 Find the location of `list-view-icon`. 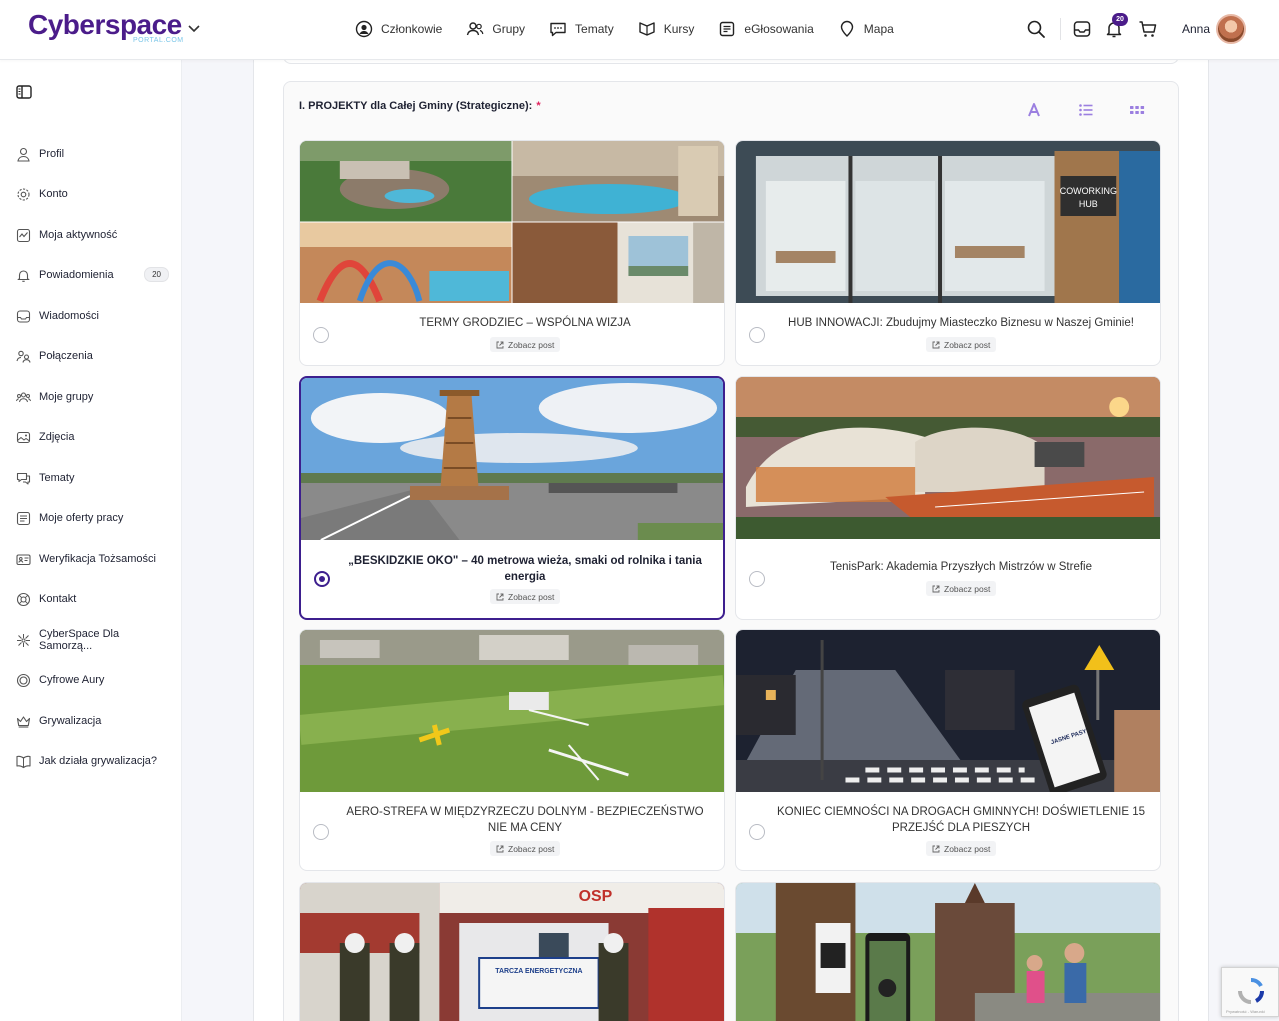

list-view-icon is located at coordinates (1086, 110).